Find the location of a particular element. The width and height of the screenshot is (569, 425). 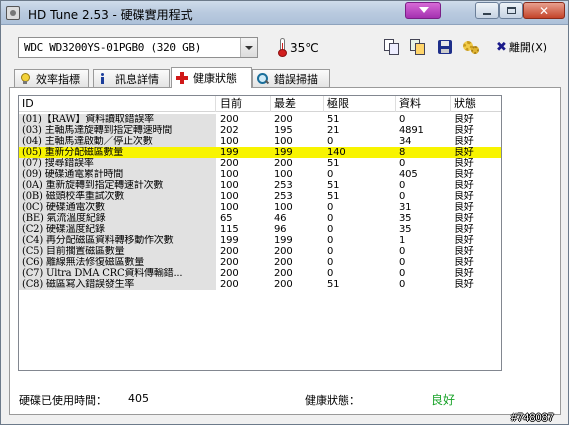

tab-benchmark: 效率指標 is located at coordinates (51, 78).